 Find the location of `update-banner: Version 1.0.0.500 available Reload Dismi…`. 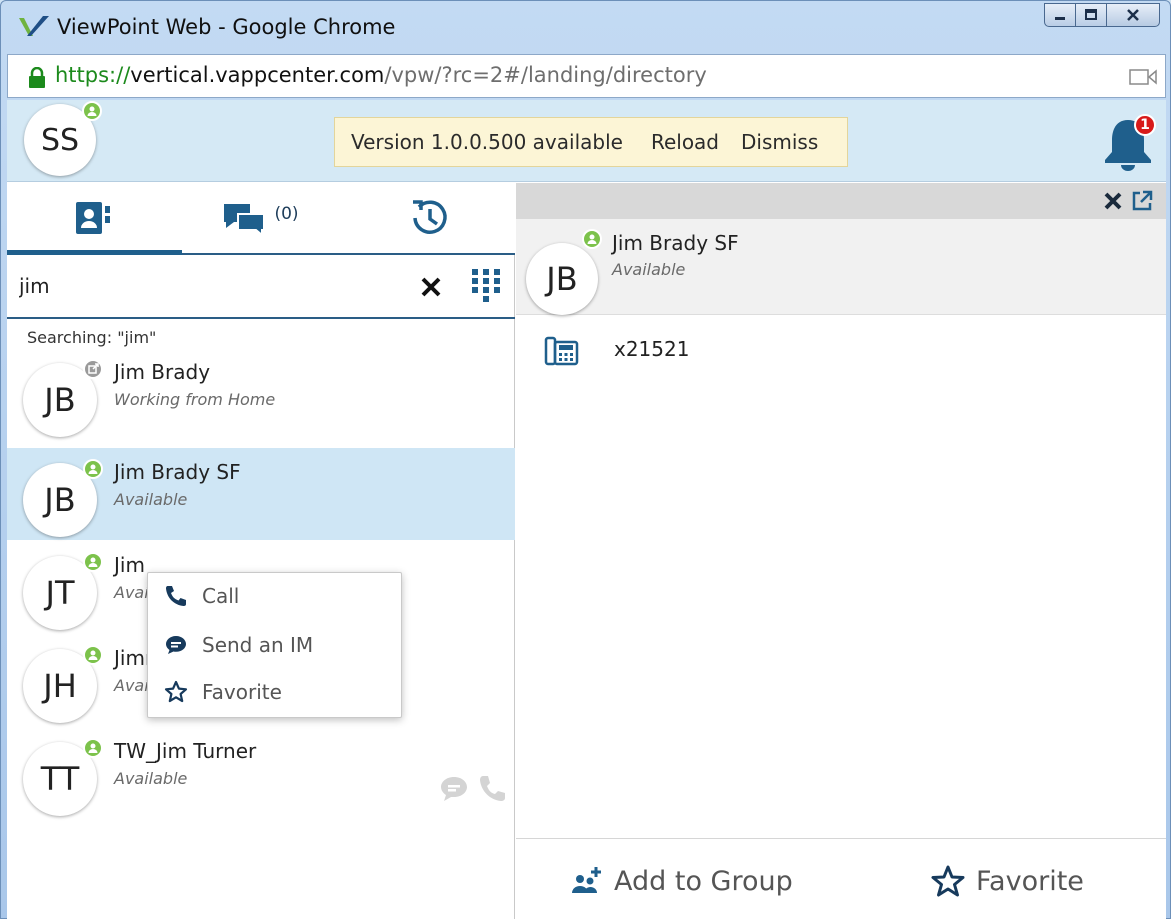

update-banner: Version 1.0.0.500 available Reload Dismi… is located at coordinates (591, 142).